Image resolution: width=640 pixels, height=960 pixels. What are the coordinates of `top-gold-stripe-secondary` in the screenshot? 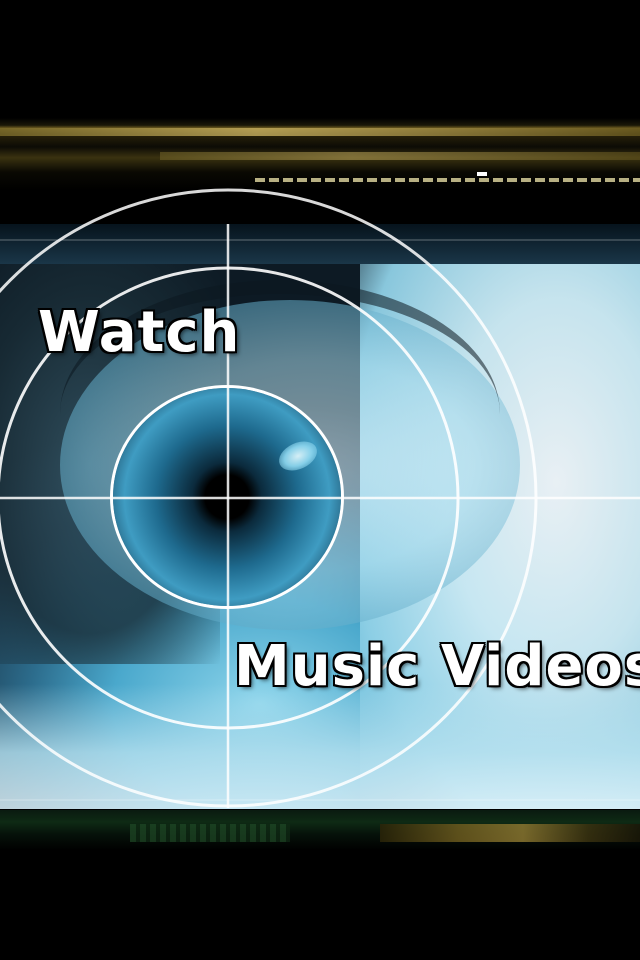 It's located at (400, 156).